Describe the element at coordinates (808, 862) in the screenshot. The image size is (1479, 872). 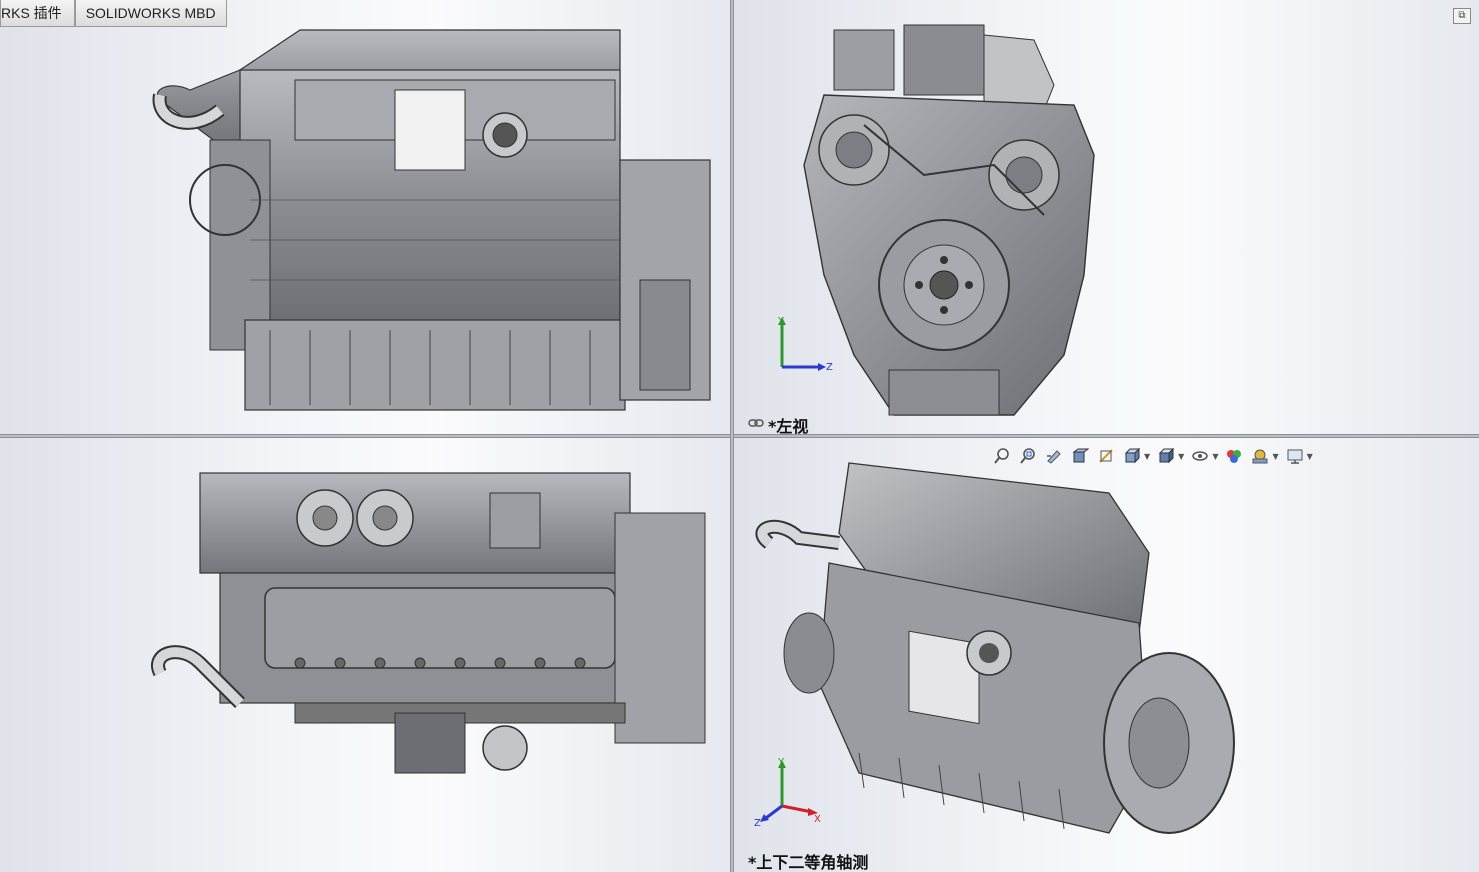
I see `viewport-label: *上下二等角轴测` at that location.